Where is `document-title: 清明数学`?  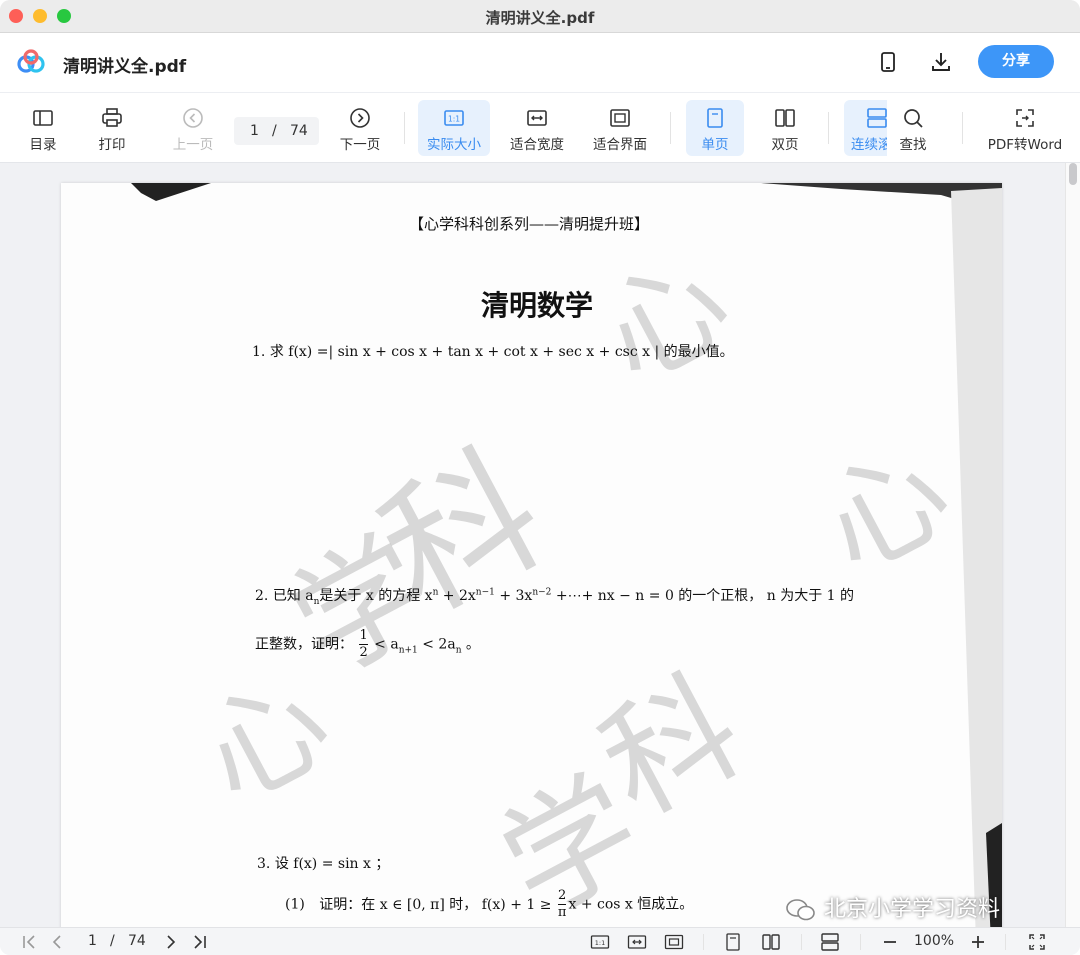 document-title: 清明数学 is located at coordinates (537, 305).